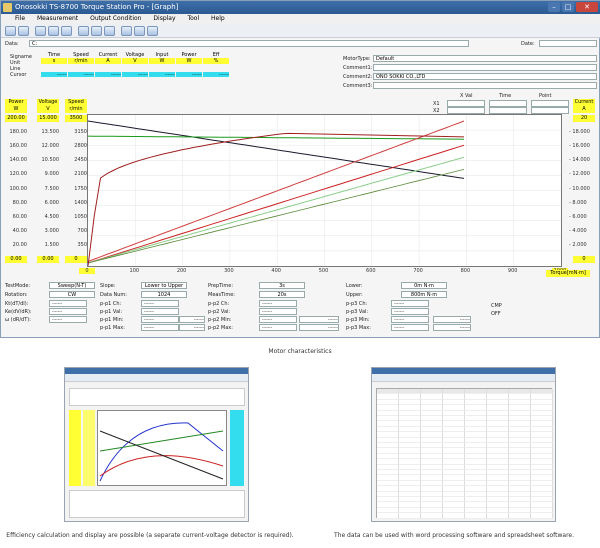 The image size is (600, 548). What do you see at coordinates (358, 328) in the screenshot?
I see `pp3-label: p-p3 Max:` at bounding box center [358, 328].